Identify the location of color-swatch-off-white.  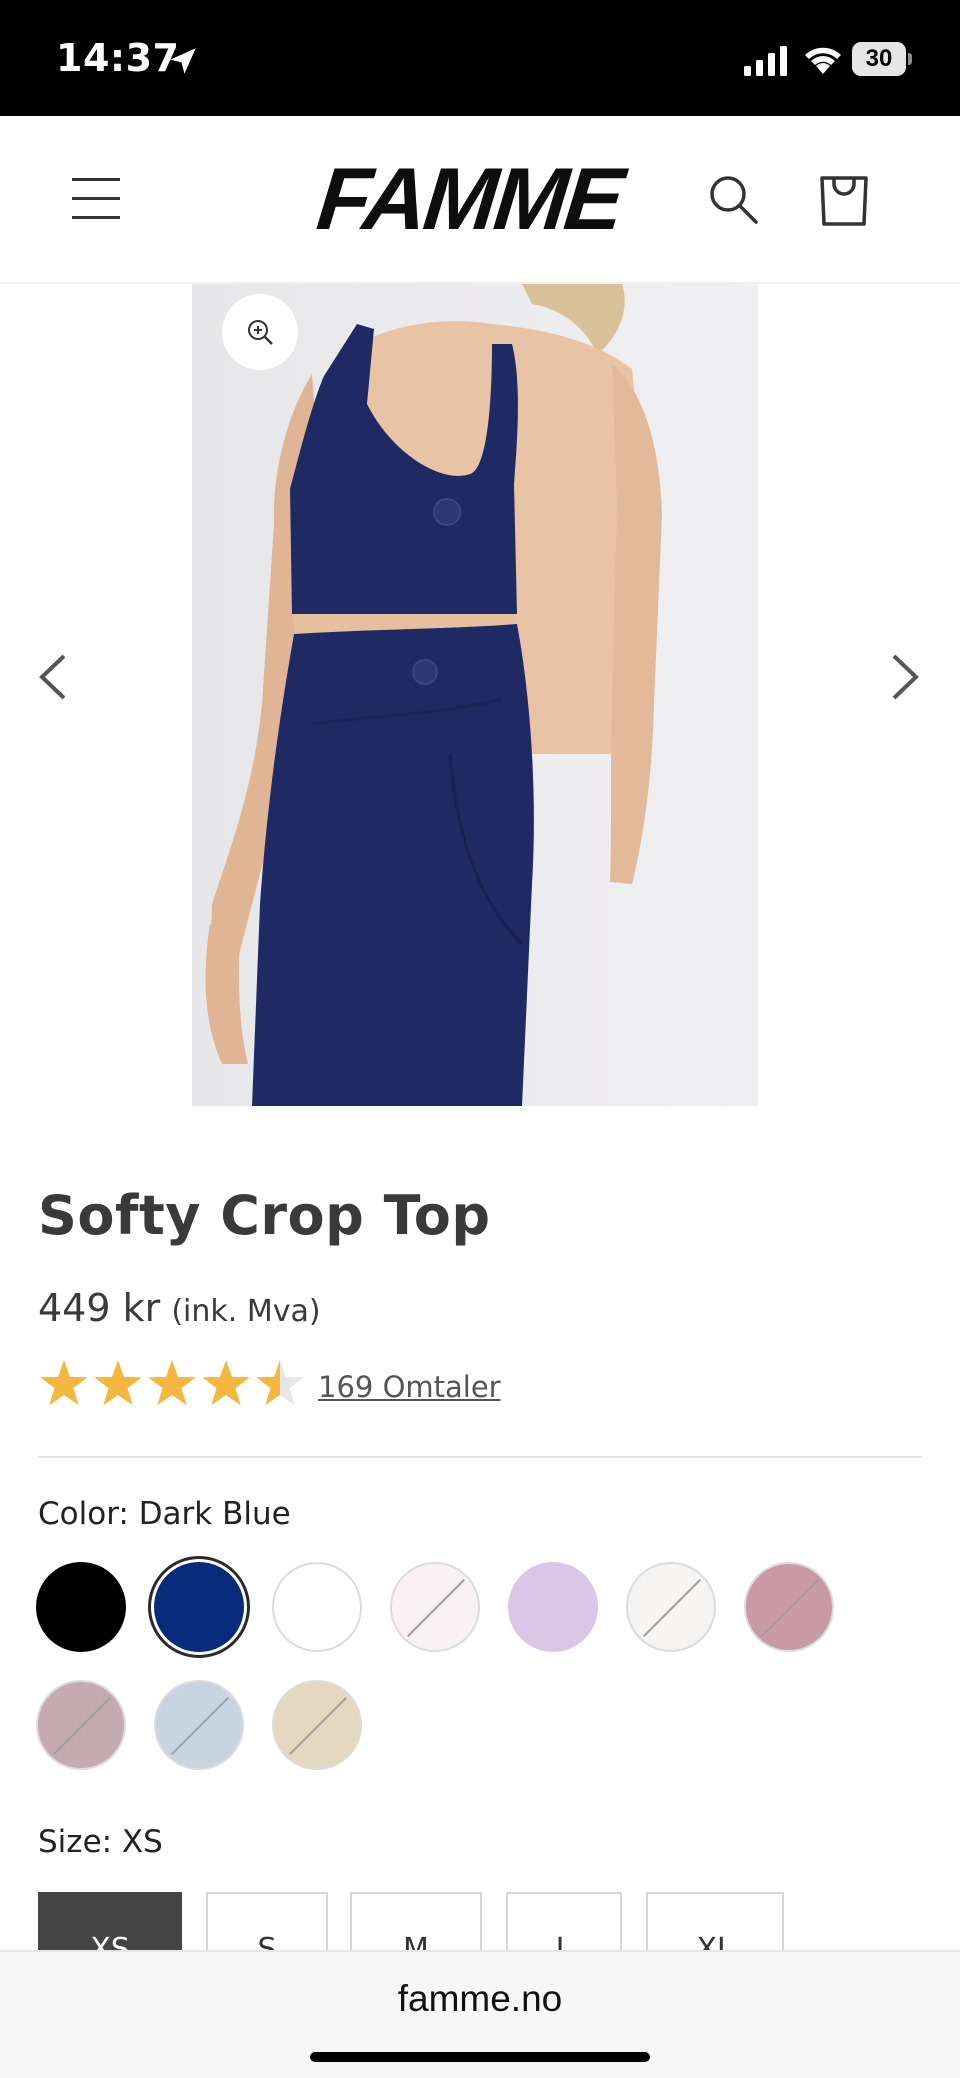
(671, 1607).